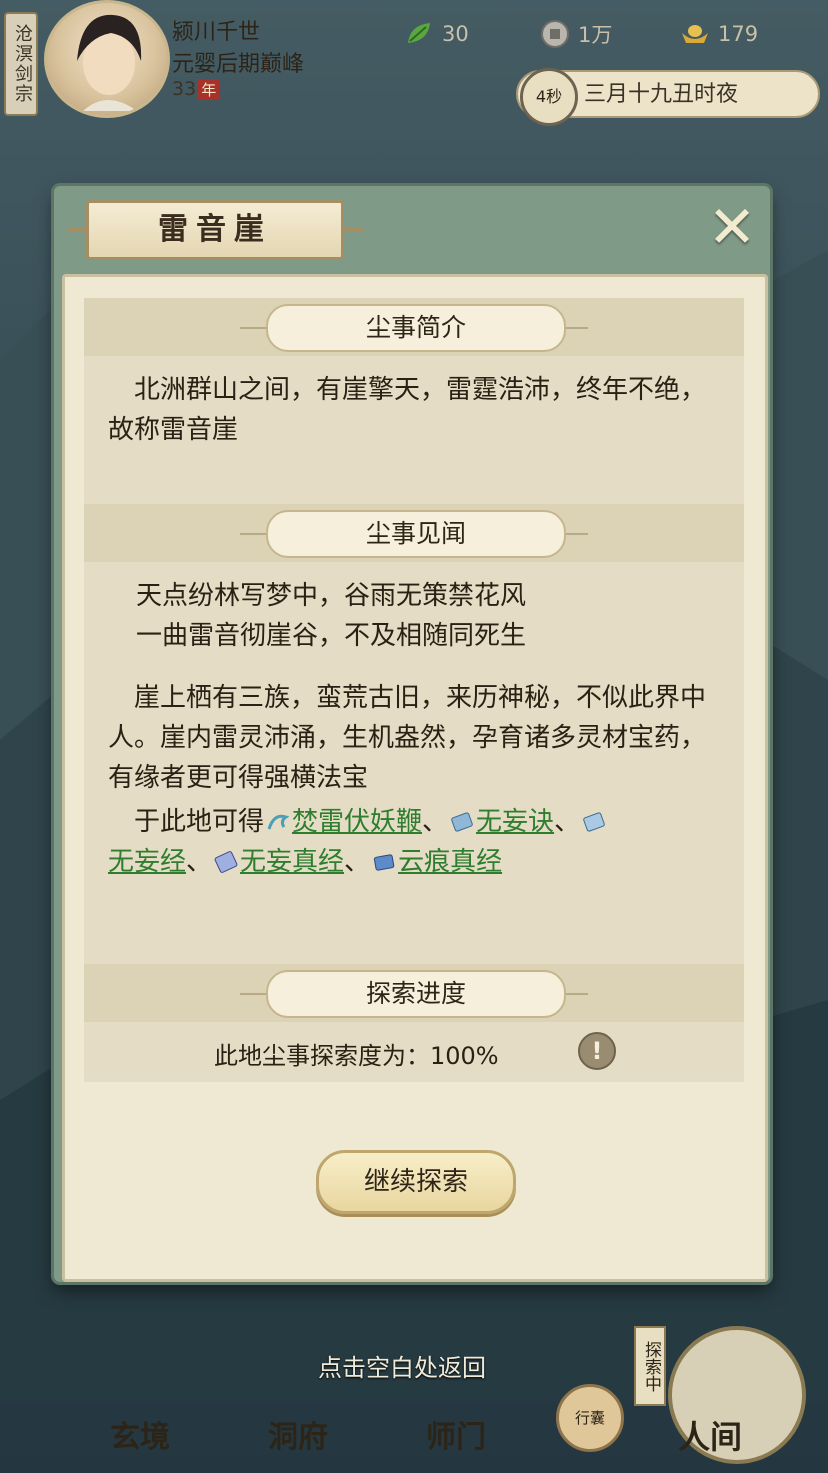 The height and width of the screenshot is (1473, 828). What do you see at coordinates (215, 230) in the screenshot?
I see `dialog-title: 雷音崖` at bounding box center [215, 230].